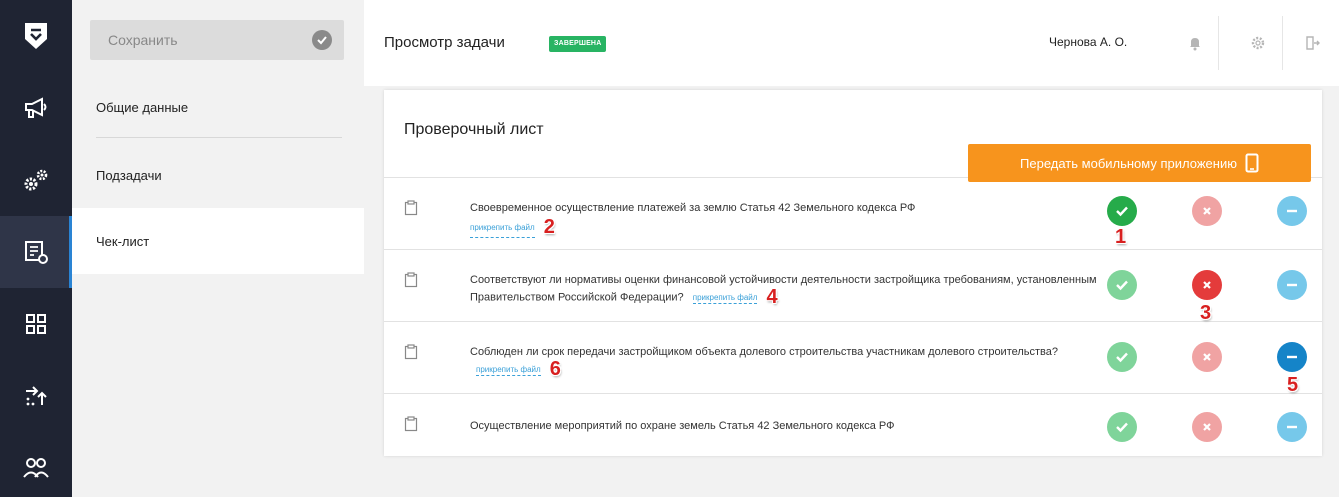 This screenshot has height=497, width=1339. Describe the element at coordinates (1128, 163) in the screenshot. I see `send-to-mobile-label: Передать мобильному приложению` at that location.